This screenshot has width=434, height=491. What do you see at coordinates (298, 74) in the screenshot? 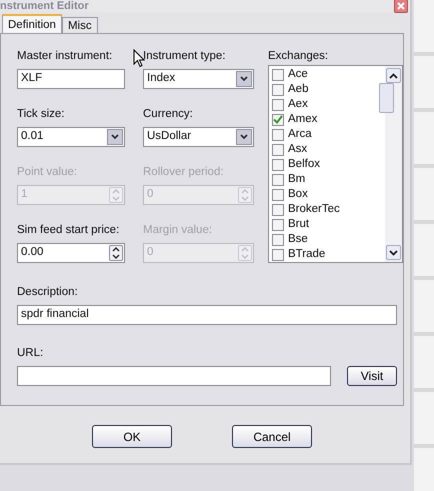
I see `list-item-label: Ace` at bounding box center [298, 74].